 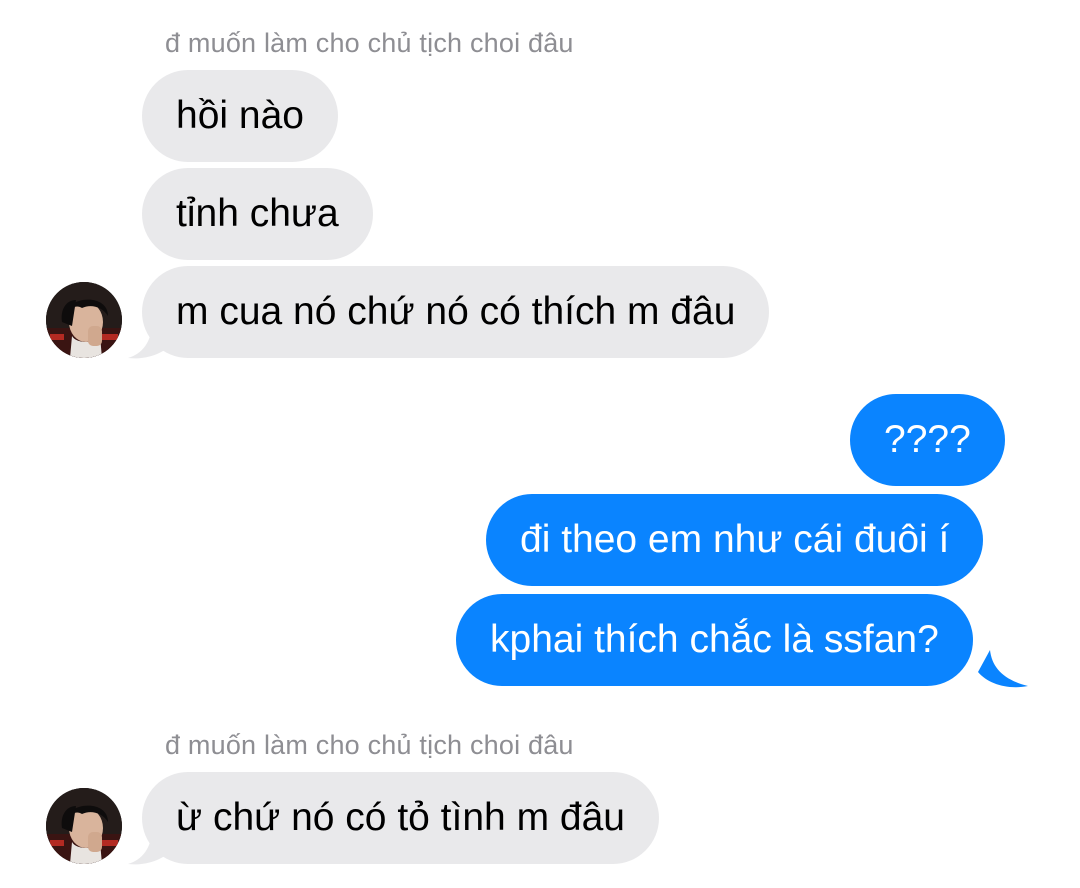 I want to click on message-text: kphai thích chắc là ssfan?, so click(x=714, y=639).